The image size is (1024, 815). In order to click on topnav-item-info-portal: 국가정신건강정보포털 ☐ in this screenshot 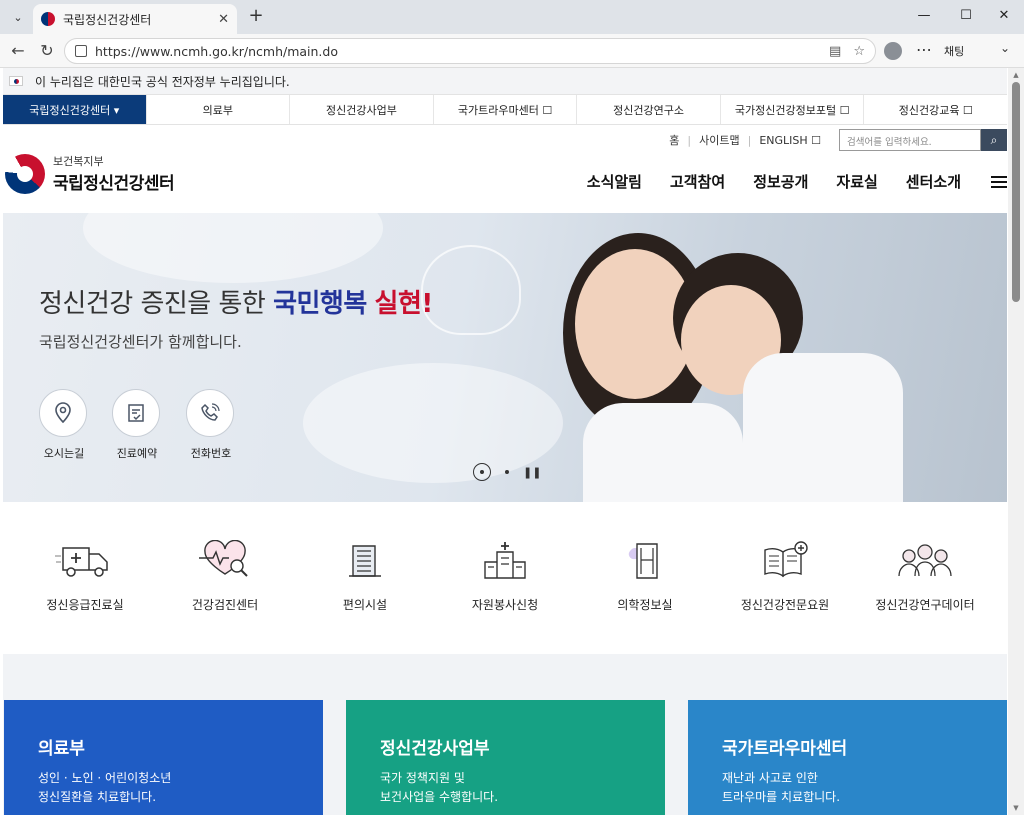, I will do `click(793, 109)`.